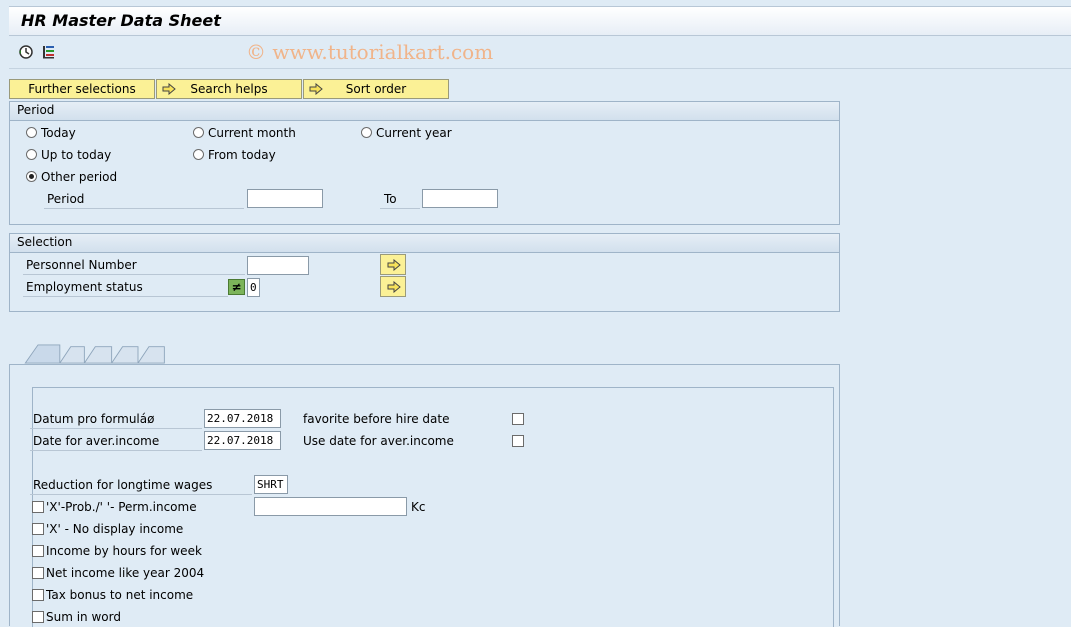 The height and width of the screenshot is (627, 1071). What do you see at coordinates (285, 198) in the screenshot?
I see `period-from-input` at bounding box center [285, 198].